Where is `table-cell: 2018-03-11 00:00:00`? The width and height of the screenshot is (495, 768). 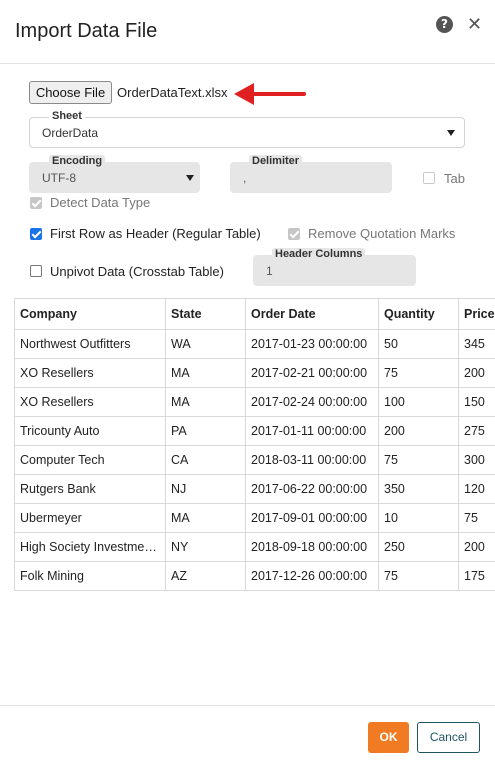 table-cell: 2018-03-11 00:00:00 is located at coordinates (312, 460).